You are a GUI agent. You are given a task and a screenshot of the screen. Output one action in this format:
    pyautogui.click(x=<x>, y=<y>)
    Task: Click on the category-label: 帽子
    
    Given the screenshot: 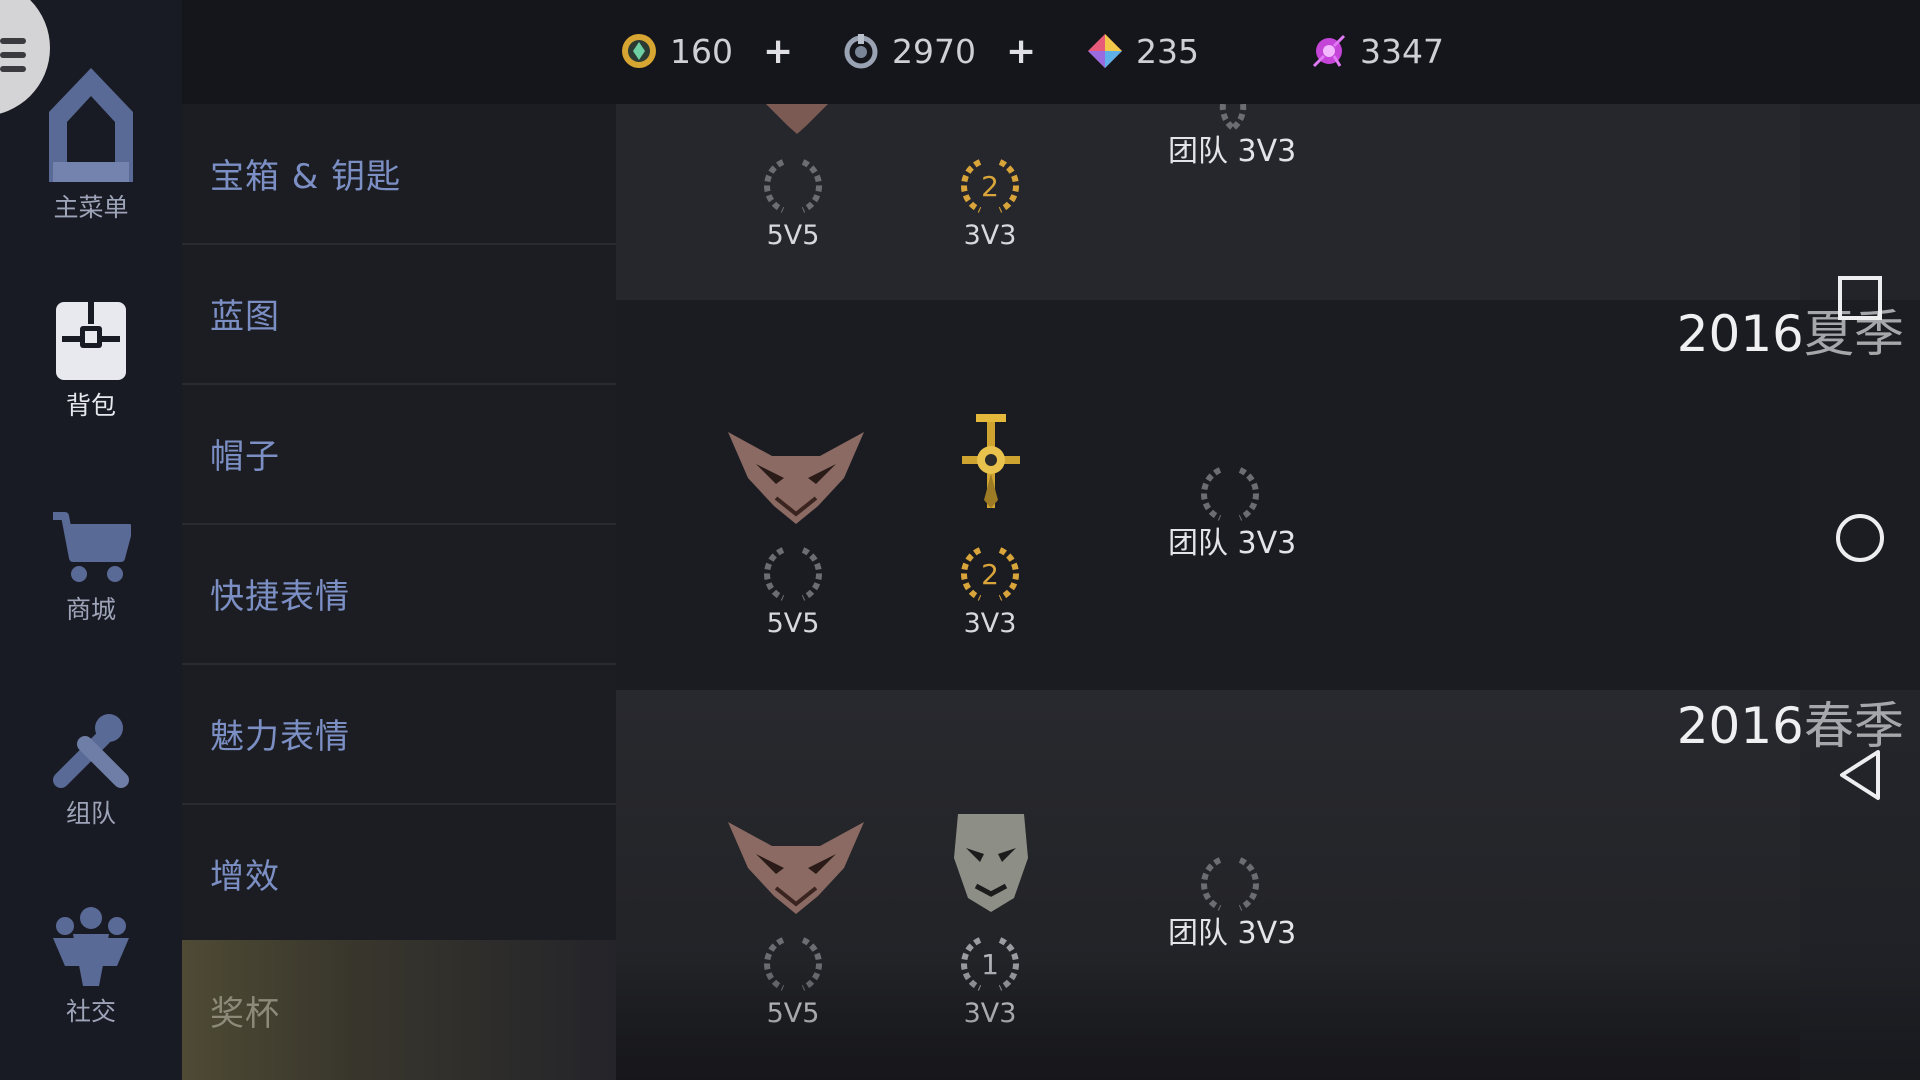 What is the action you would take?
    pyautogui.click(x=245, y=457)
    